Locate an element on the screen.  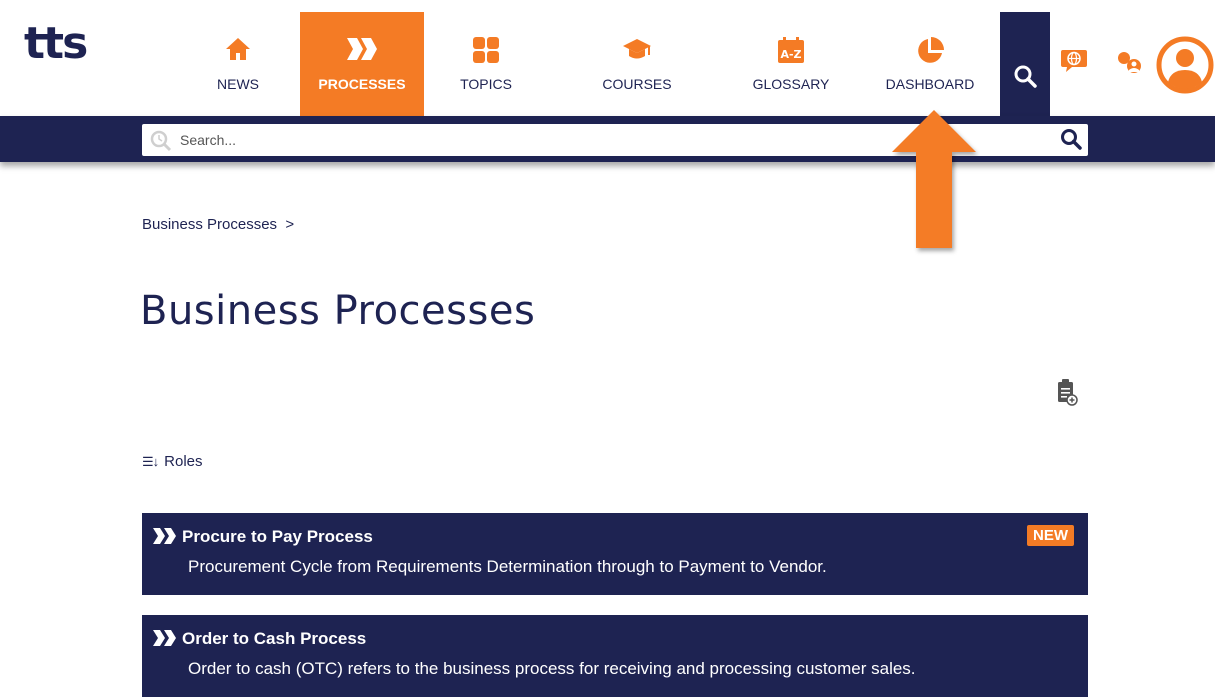
tts-logo: tts is located at coordinates (56, 44).